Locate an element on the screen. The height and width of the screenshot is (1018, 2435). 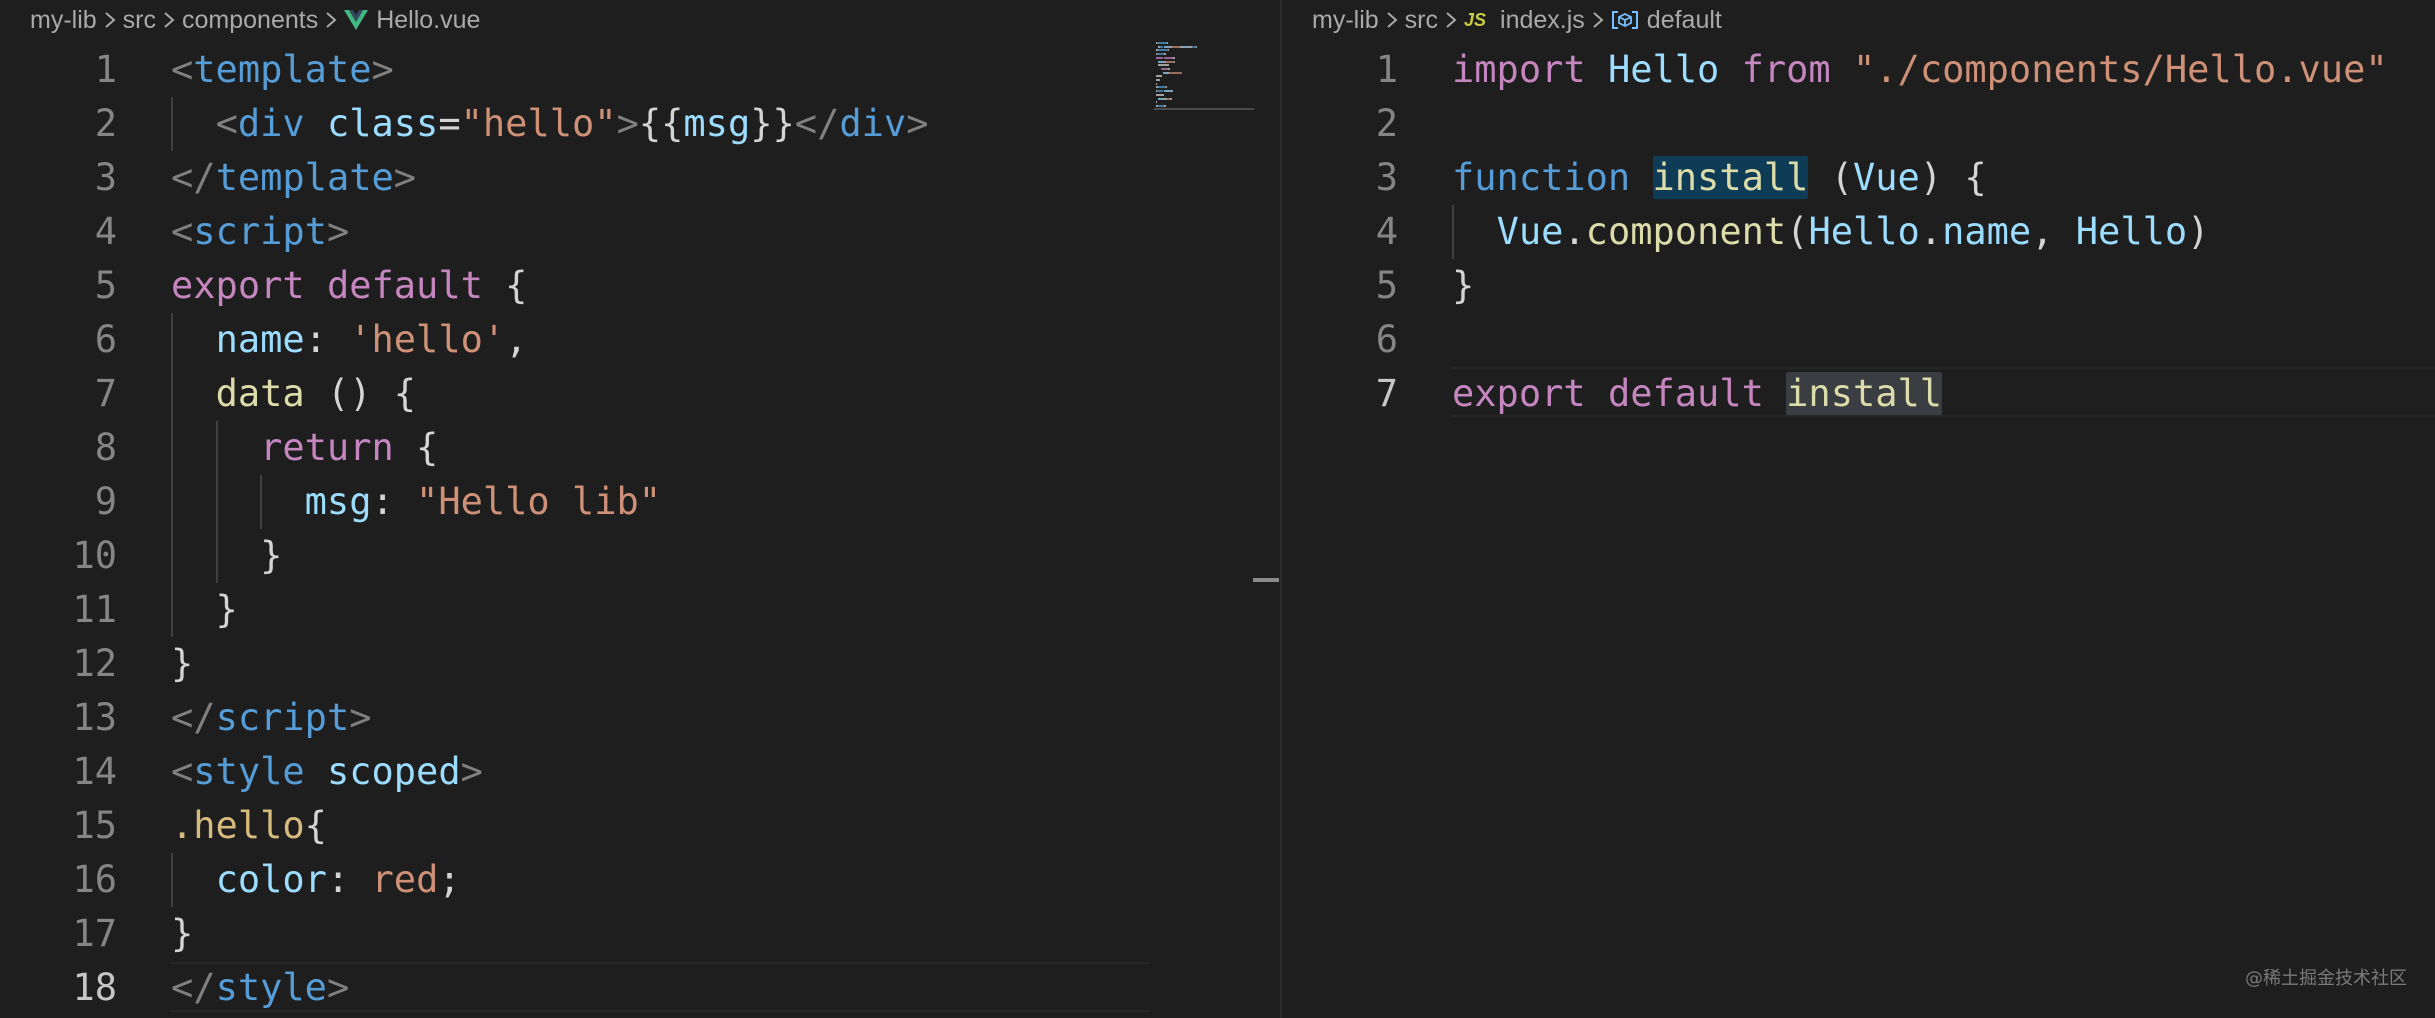
code-line: 6 name: 'hello', is located at coordinates (640, 340).